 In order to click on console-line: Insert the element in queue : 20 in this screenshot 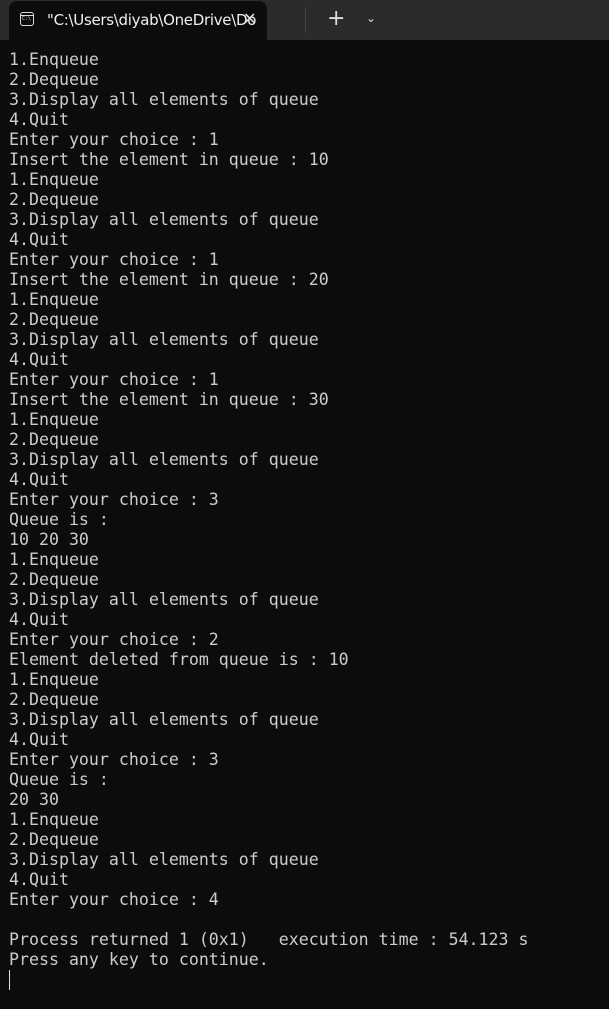, I will do `click(169, 279)`.